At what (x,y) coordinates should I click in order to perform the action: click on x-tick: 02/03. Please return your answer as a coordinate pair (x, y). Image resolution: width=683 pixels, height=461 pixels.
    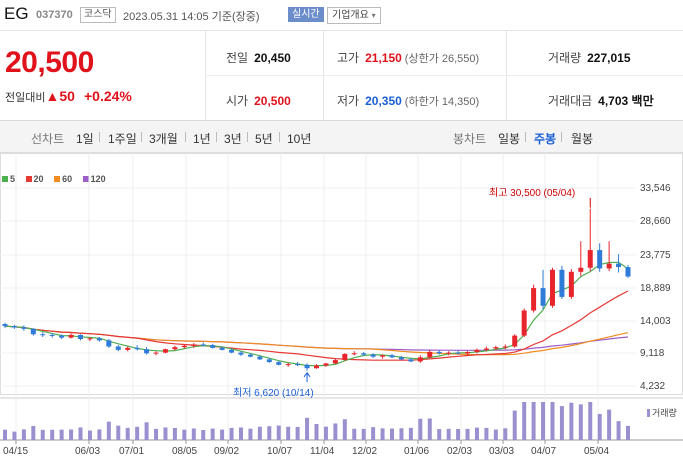
    Looking at the image, I should click on (460, 451).